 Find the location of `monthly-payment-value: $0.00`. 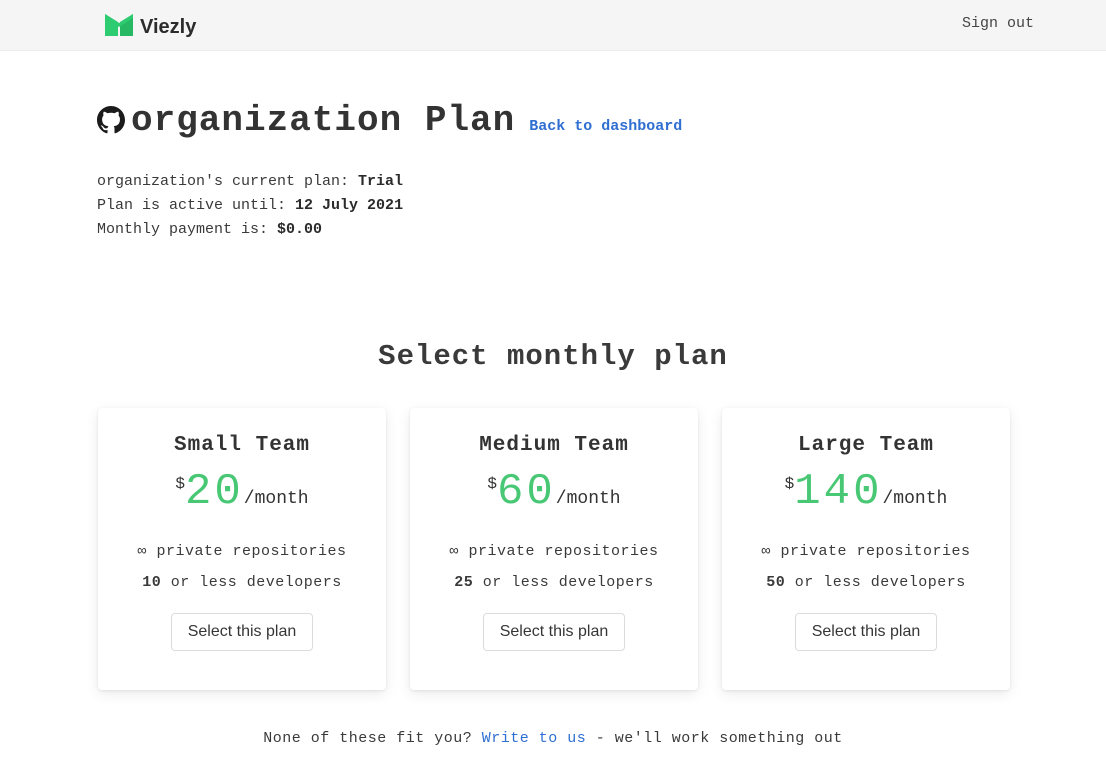

monthly-payment-value: $0.00 is located at coordinates (300, 229).